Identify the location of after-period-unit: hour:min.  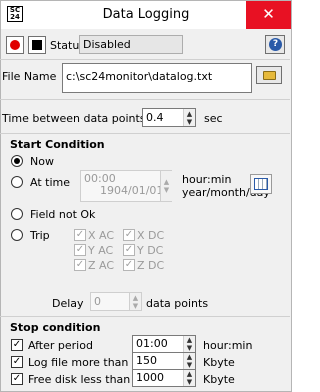
(228, 345).